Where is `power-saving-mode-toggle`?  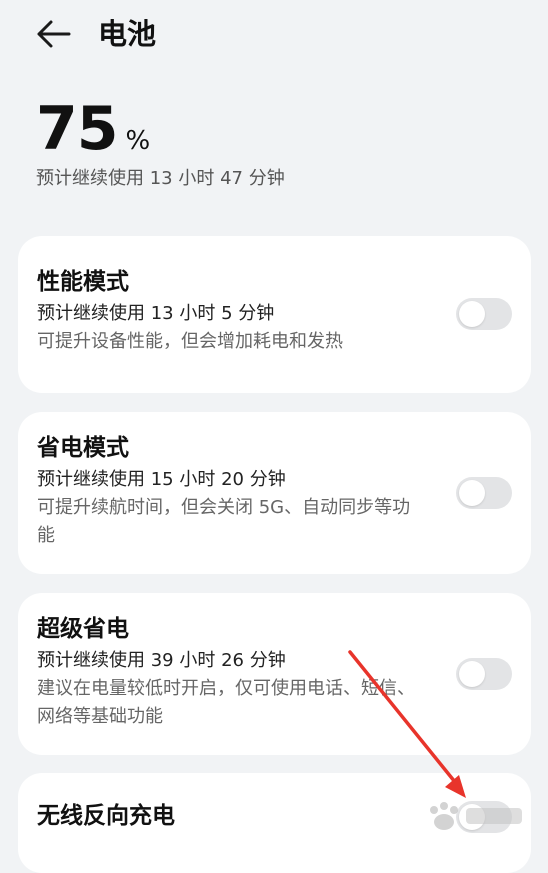
power-saving-mode-toggle is located at coordinates (484, 493).